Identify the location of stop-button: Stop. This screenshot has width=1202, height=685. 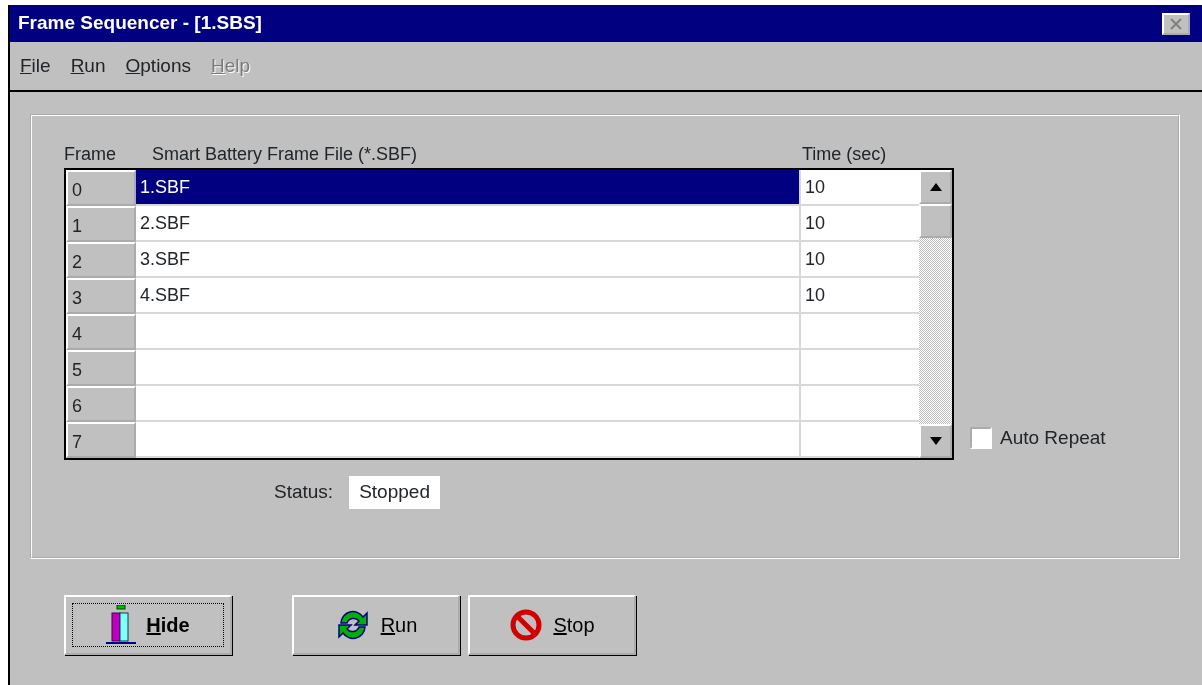
(552, 625).